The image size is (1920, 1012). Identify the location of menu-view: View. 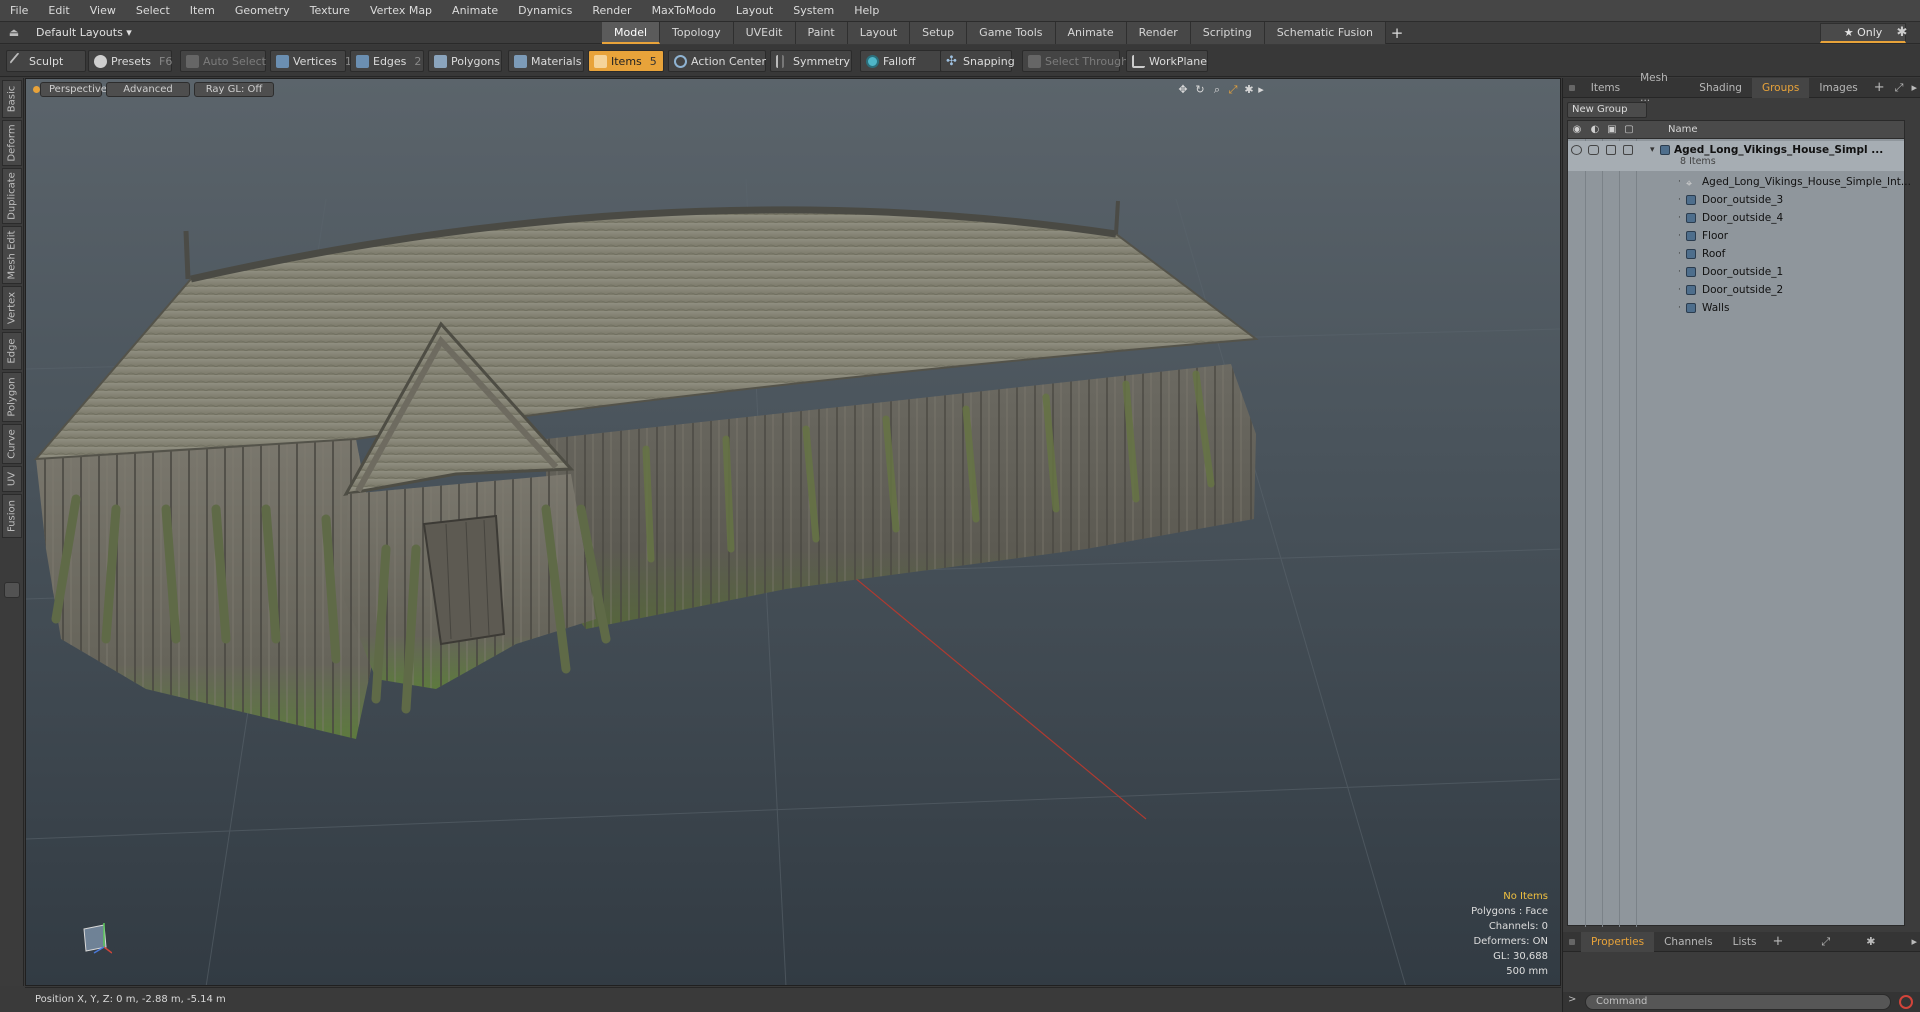
(103, 11).